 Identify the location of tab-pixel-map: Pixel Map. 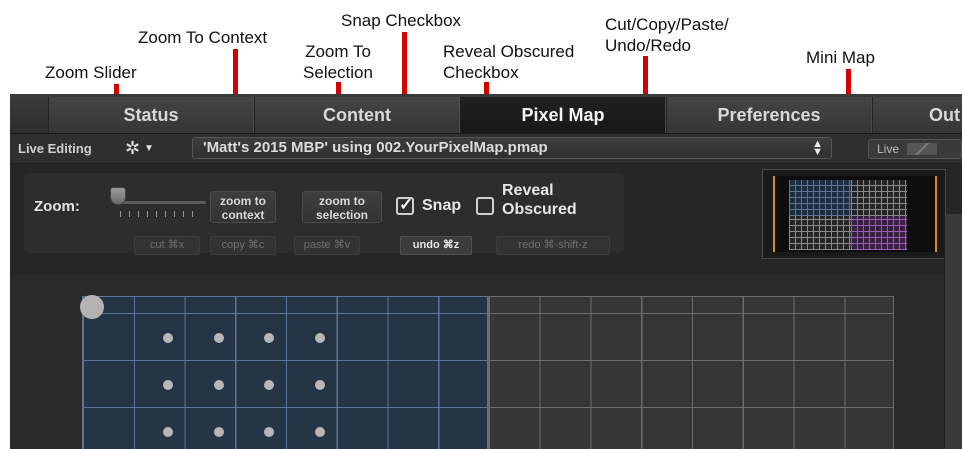
(563, 115).